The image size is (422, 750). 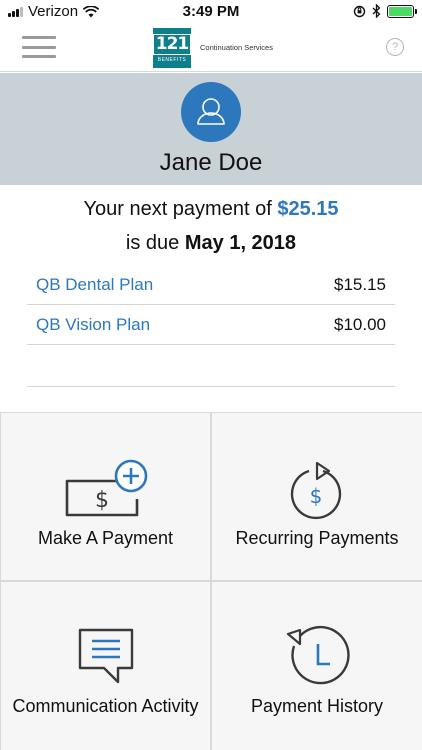 What do you see at coordinates (211, 285) in the screenshot?
I see `plan-row-dental: QB Dental Plan $15.15` at bounding box center [211, 285].